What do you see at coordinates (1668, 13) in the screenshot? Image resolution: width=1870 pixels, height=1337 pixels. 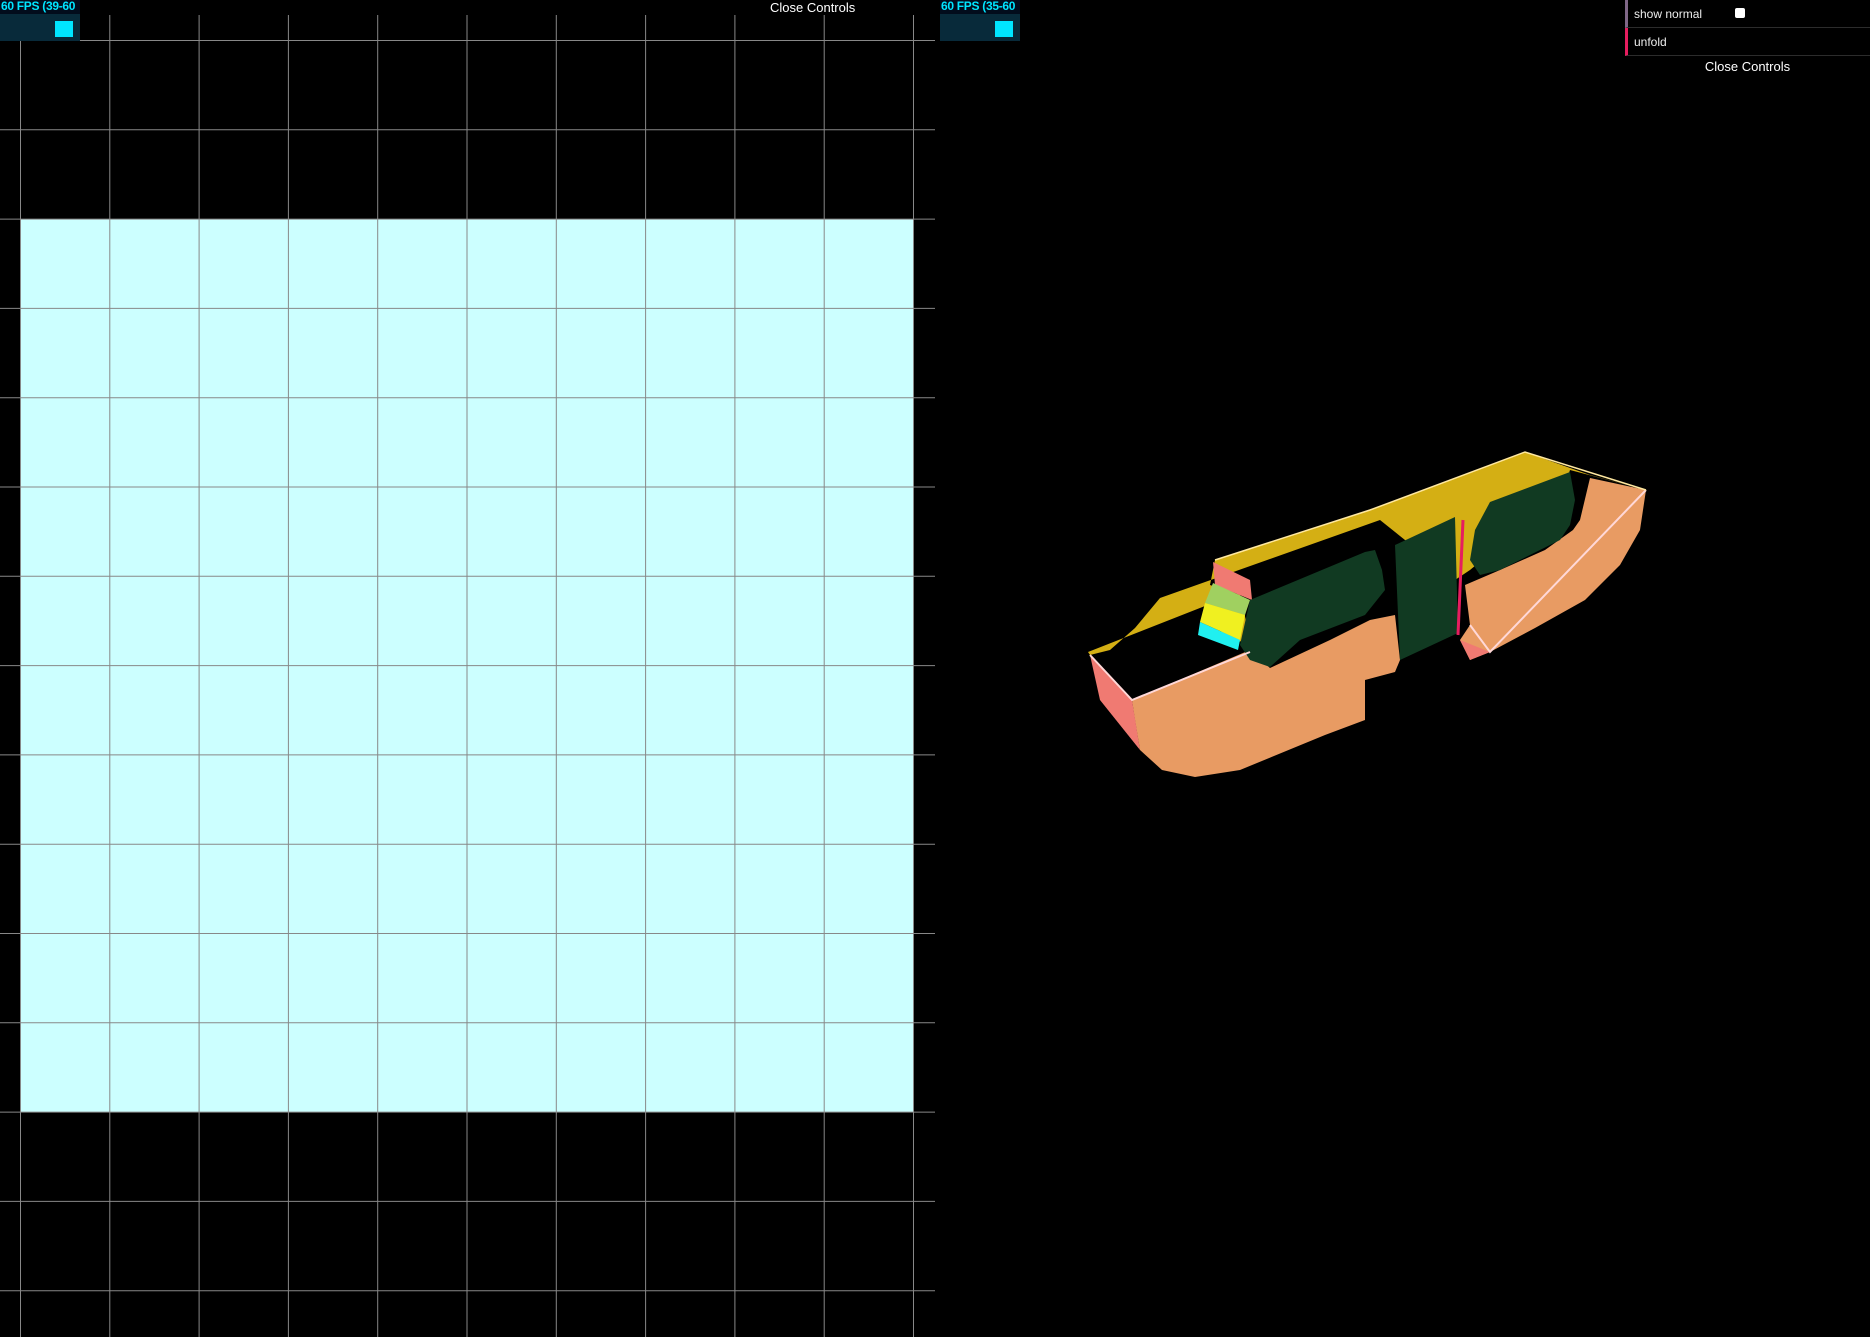 I see `show-normal-label: show normal` at bounding box center [1668, 13].